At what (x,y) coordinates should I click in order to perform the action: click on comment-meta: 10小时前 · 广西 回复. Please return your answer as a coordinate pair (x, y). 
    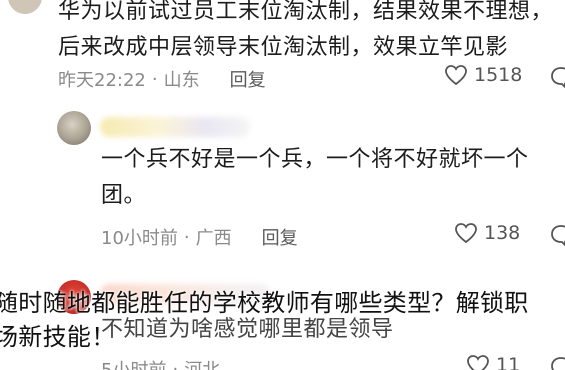
    Looking at the image, I should click on (199, 237).